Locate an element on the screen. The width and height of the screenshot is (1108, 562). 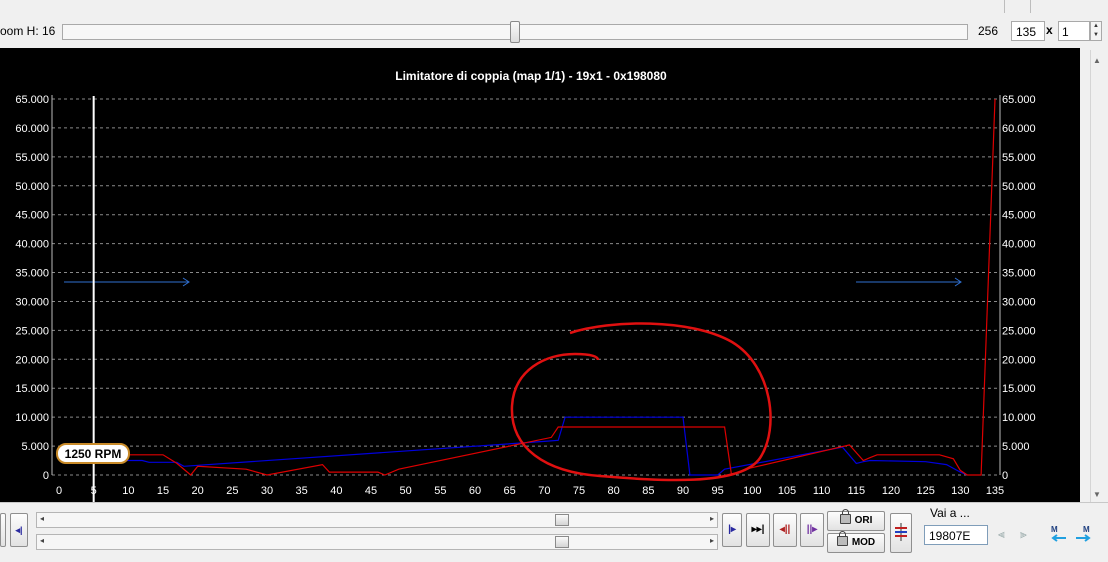
x-tick-label: 95 is located at coordinates (718, 491).